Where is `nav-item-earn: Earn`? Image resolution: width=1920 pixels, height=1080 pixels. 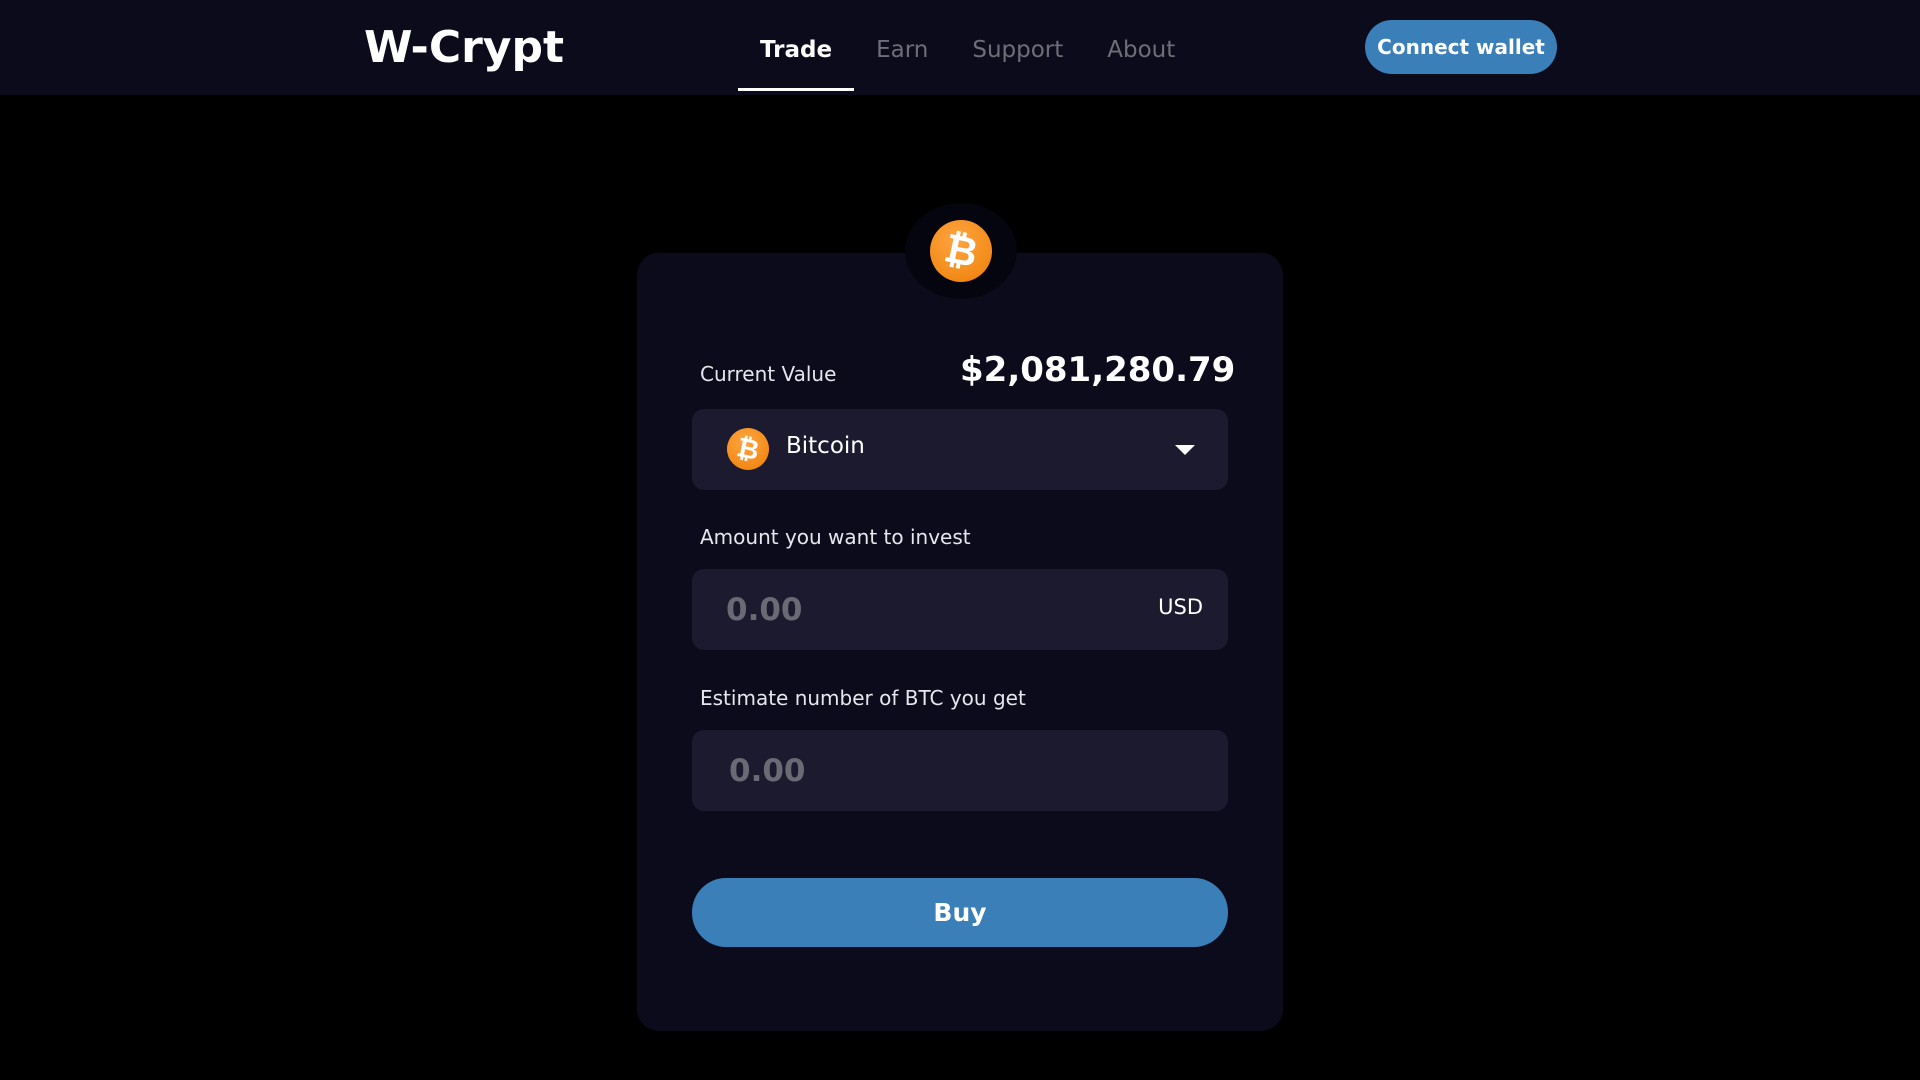 nav-item-earn: Earn is located at coordinates (902, 47).